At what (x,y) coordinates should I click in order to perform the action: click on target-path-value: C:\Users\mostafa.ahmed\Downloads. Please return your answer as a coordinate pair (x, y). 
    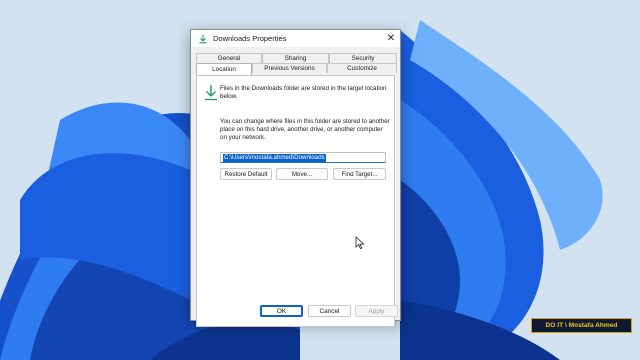
    Looking at the image, I should click on (274, 157).